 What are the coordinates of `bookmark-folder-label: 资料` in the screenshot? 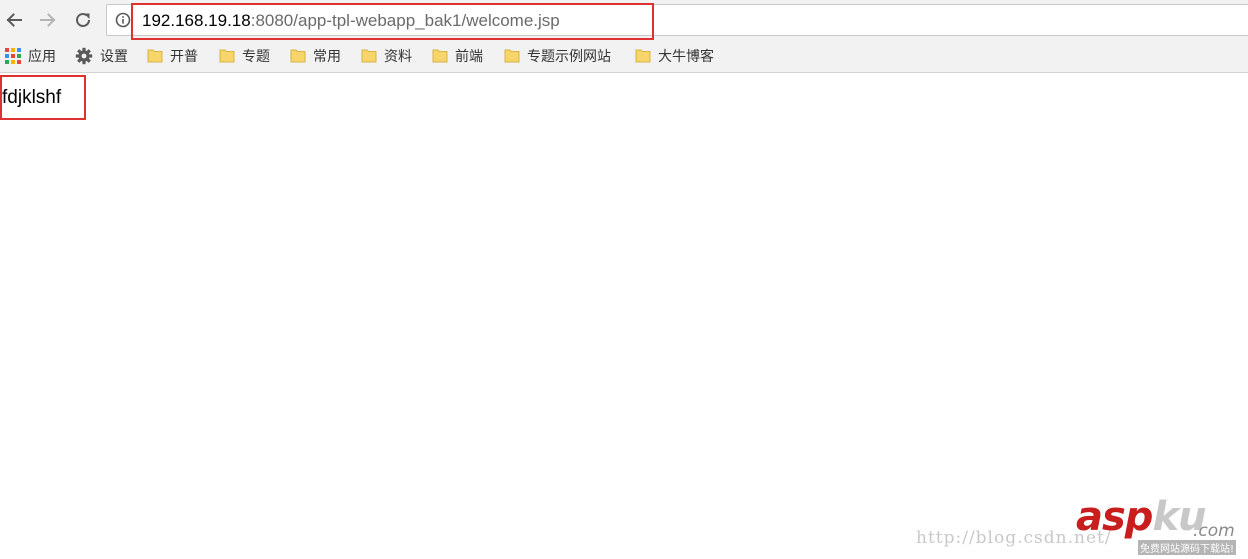 It's located at (398, 57).